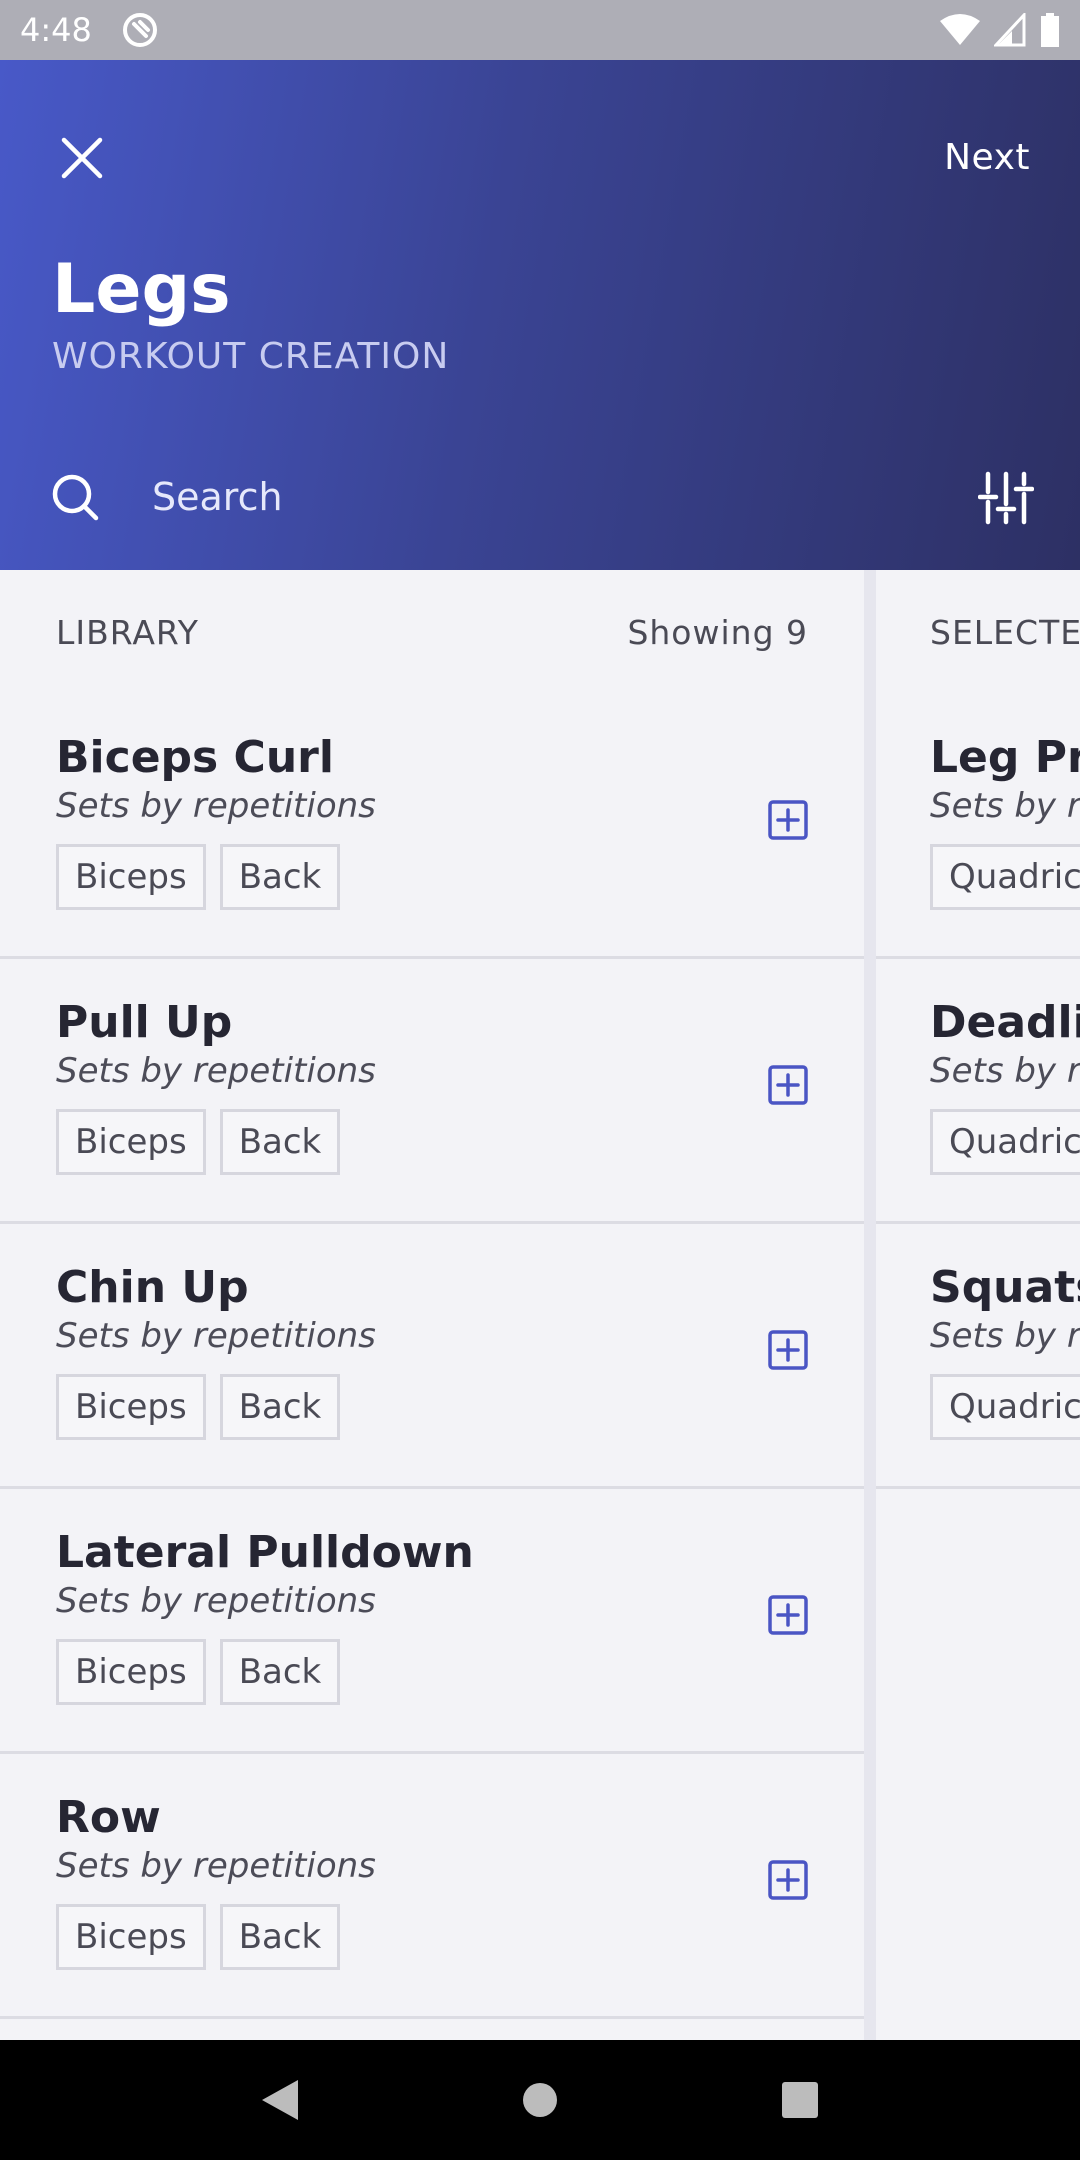 The height and width of the screenshot is (2160, 1080). I want to click on home-button, so click(540, 2100).